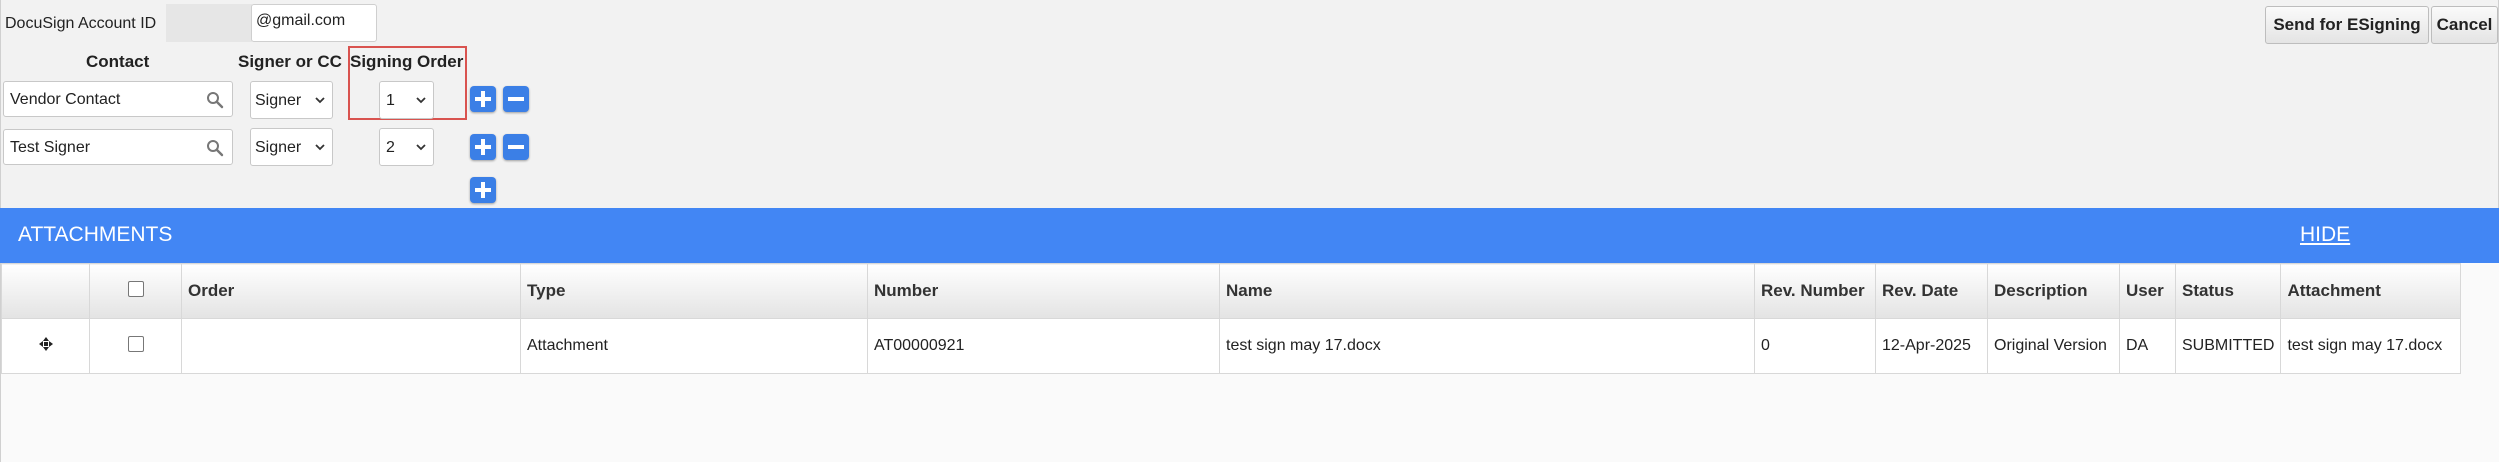 The image size is (2499, 462). What do you see at coordinates (2347, 25) in the screenshot?
I see `send-for-esigning-button: Send for ESigning` at bounding box center [2347, 25].